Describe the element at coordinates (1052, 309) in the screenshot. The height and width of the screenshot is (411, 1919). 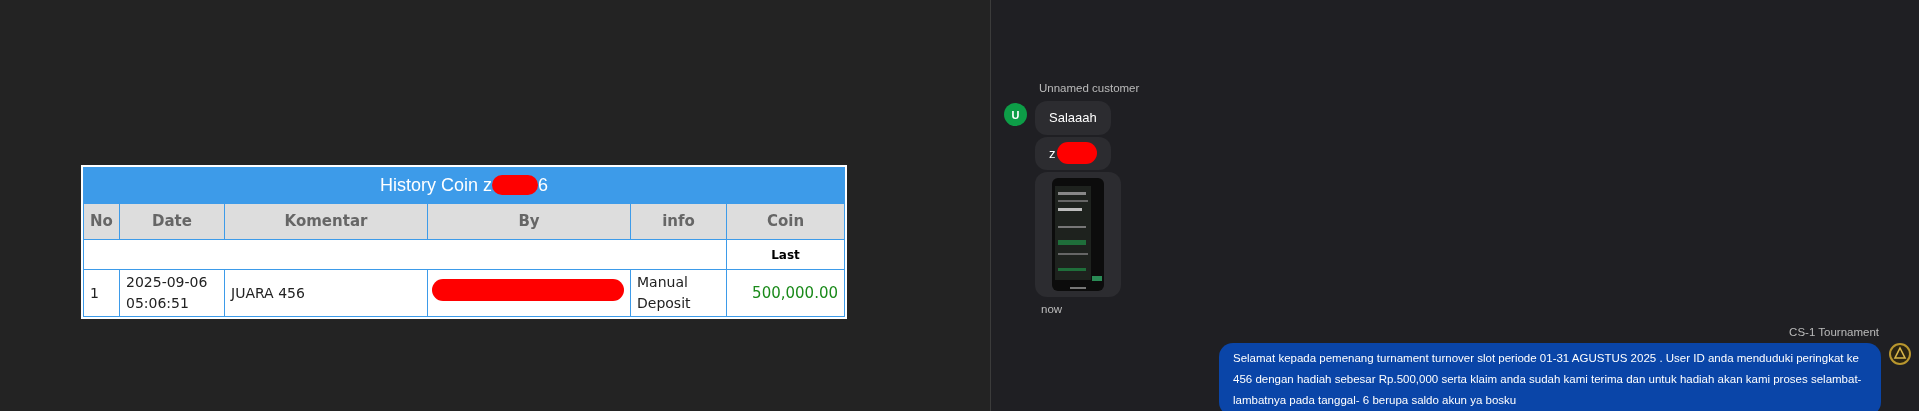
I see `timestamp: now` at that location.